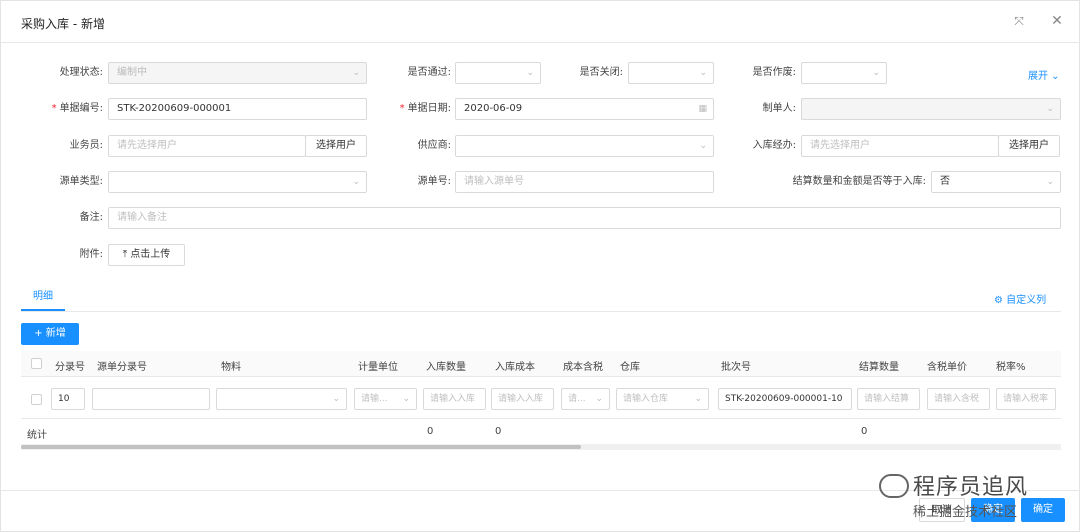 This screenshot has height=532, width=1080. Describe the element at coordinates (281, 399) in the screenshot. I see `material-select: ⌄` at that location.